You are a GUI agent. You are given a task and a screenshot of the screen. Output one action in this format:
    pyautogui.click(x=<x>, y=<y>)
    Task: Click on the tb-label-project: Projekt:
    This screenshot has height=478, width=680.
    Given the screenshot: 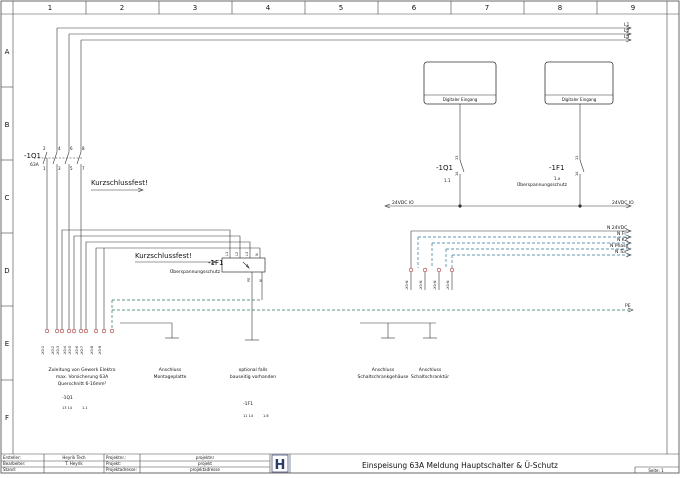 What is the action you would take?
    pyautogui.click(x=113, y=463)
    